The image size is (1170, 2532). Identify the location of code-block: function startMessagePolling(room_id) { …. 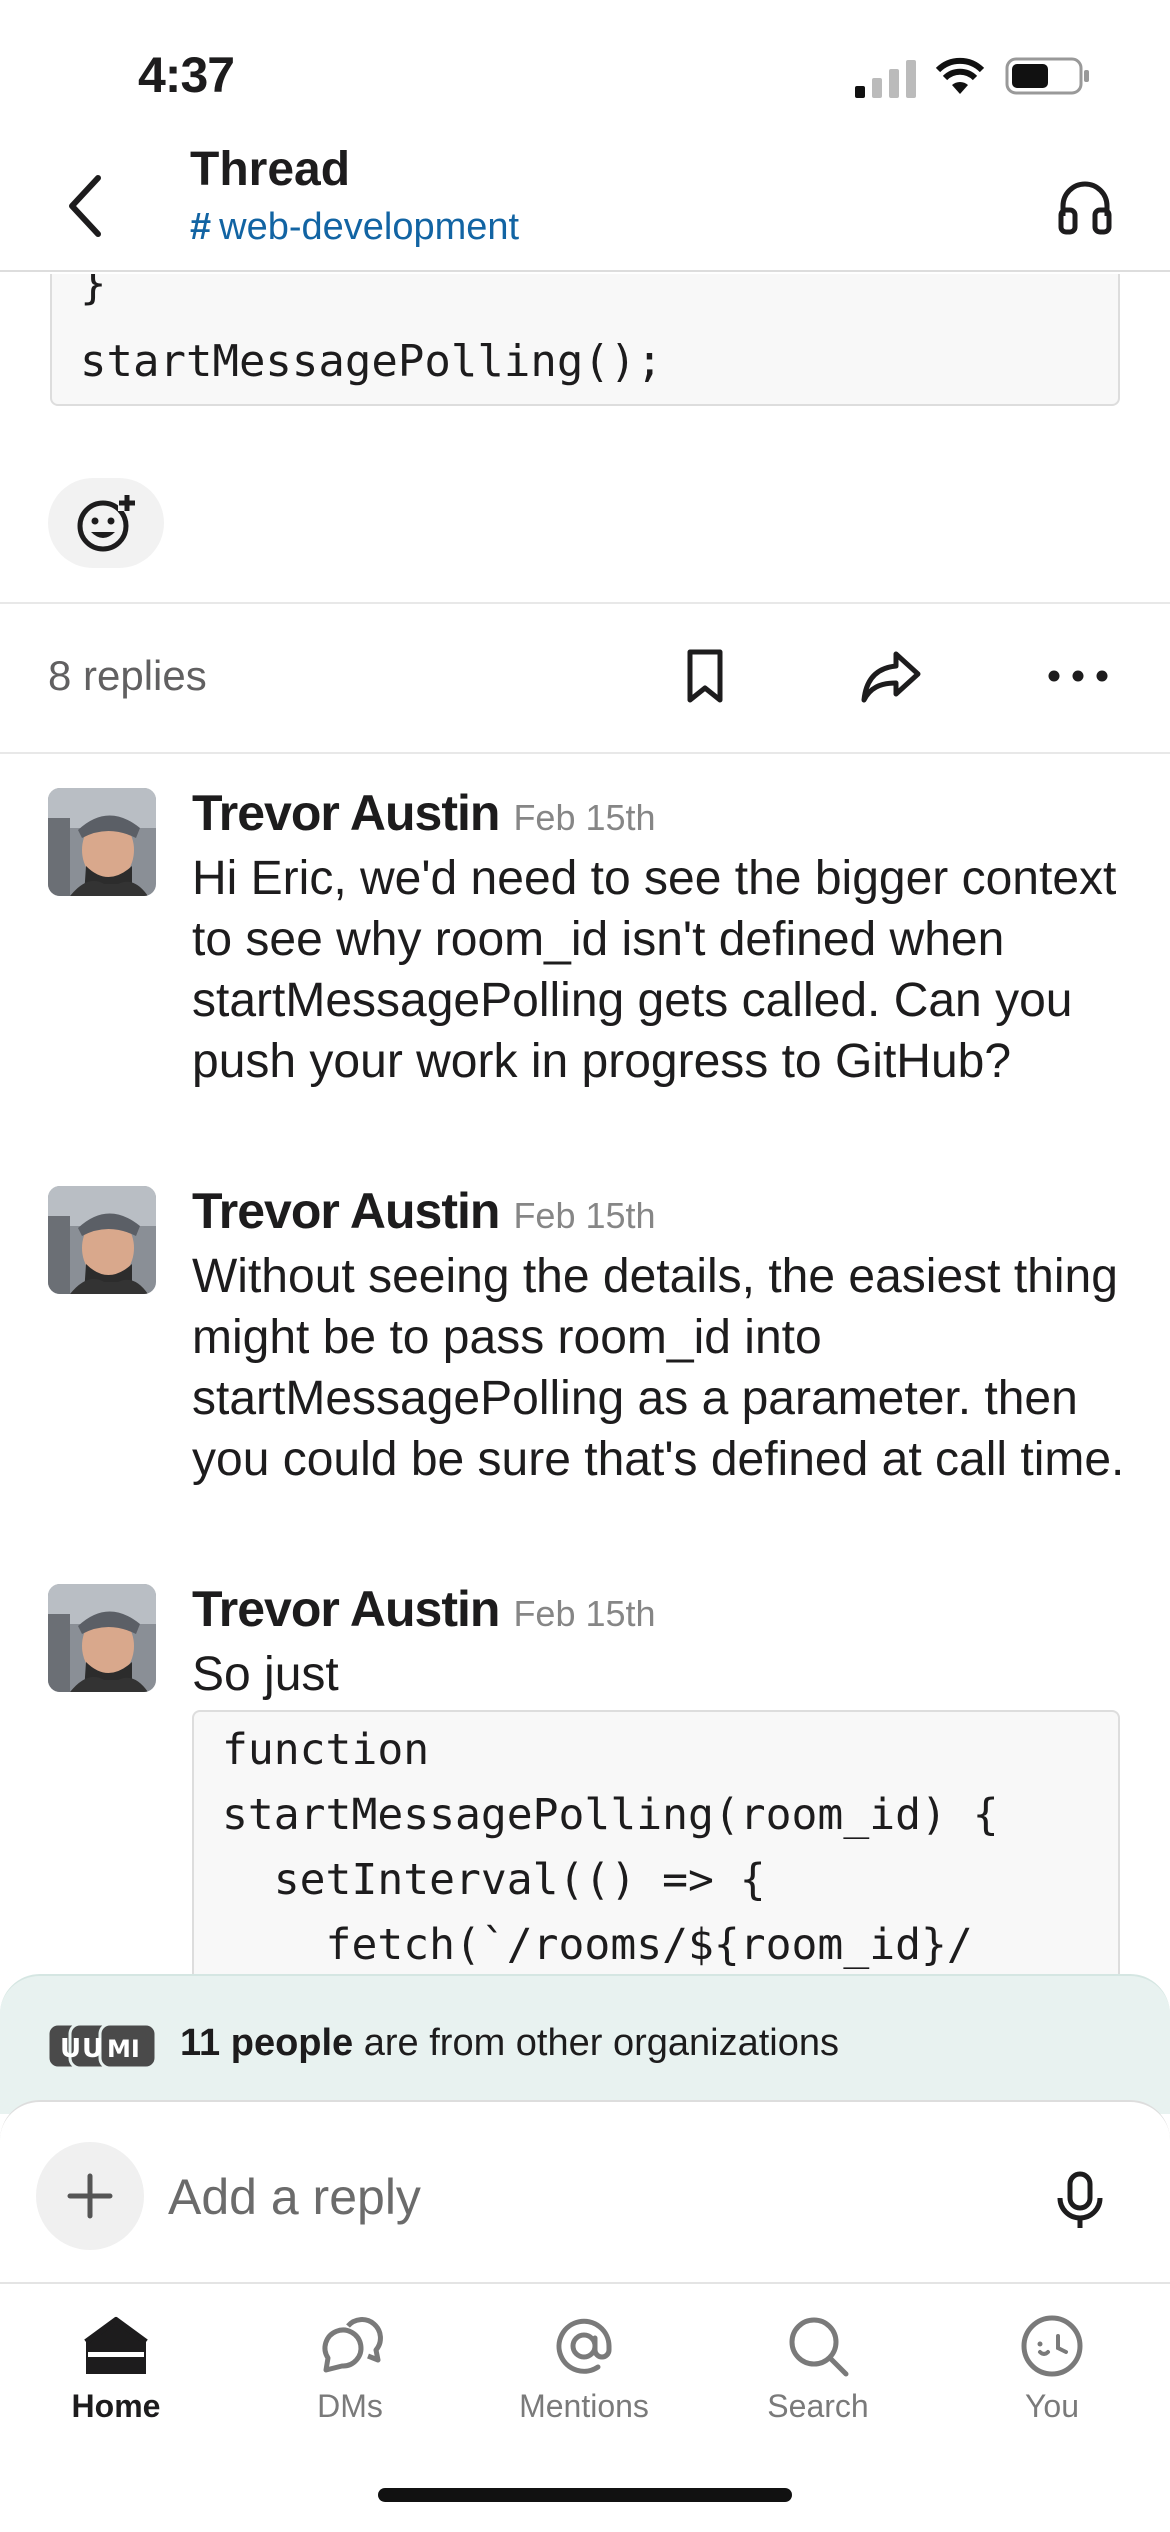
(656, 1842).